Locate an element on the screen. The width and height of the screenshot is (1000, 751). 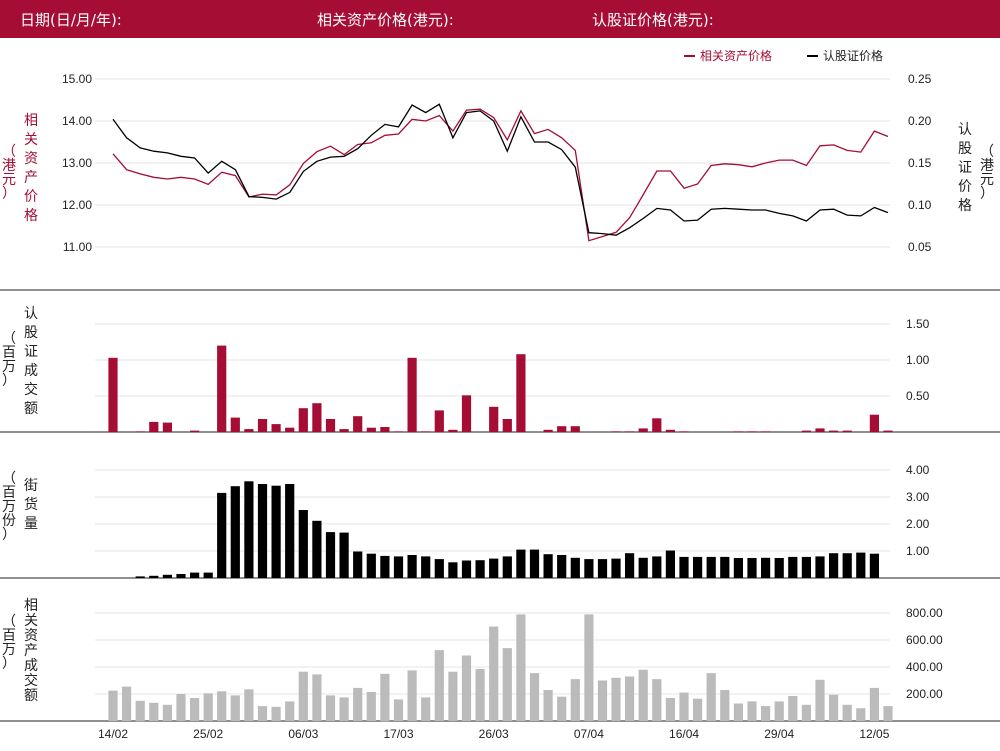
date-label: 日期(日/月/年): is located at coordinates (71, 20).